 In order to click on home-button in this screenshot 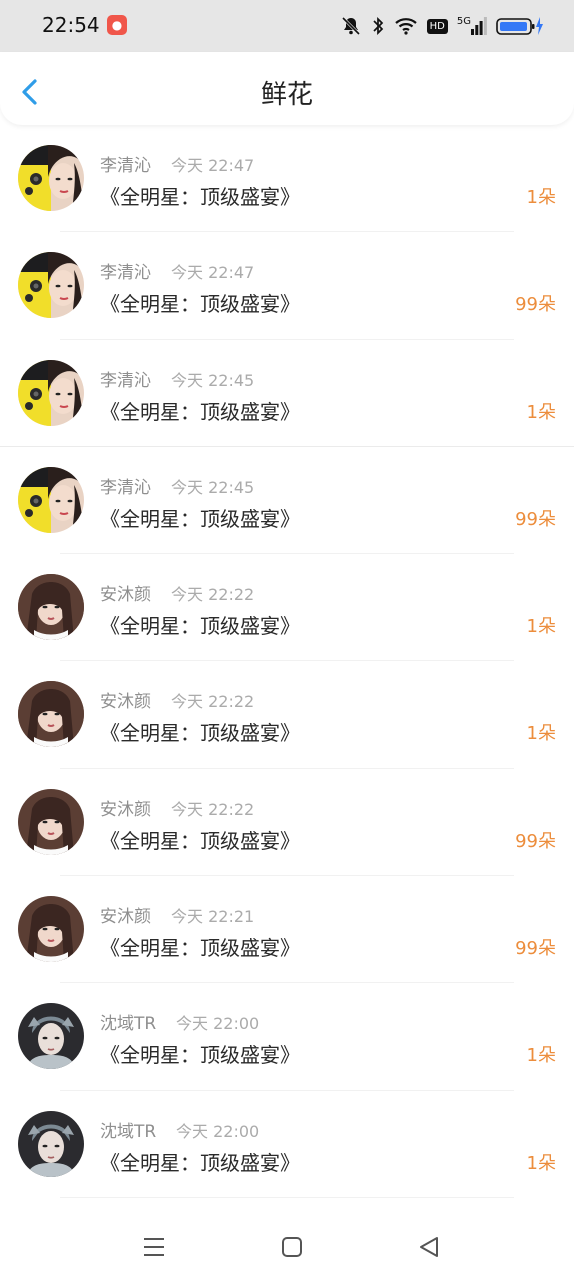, I will do `click(292, 1247)`.